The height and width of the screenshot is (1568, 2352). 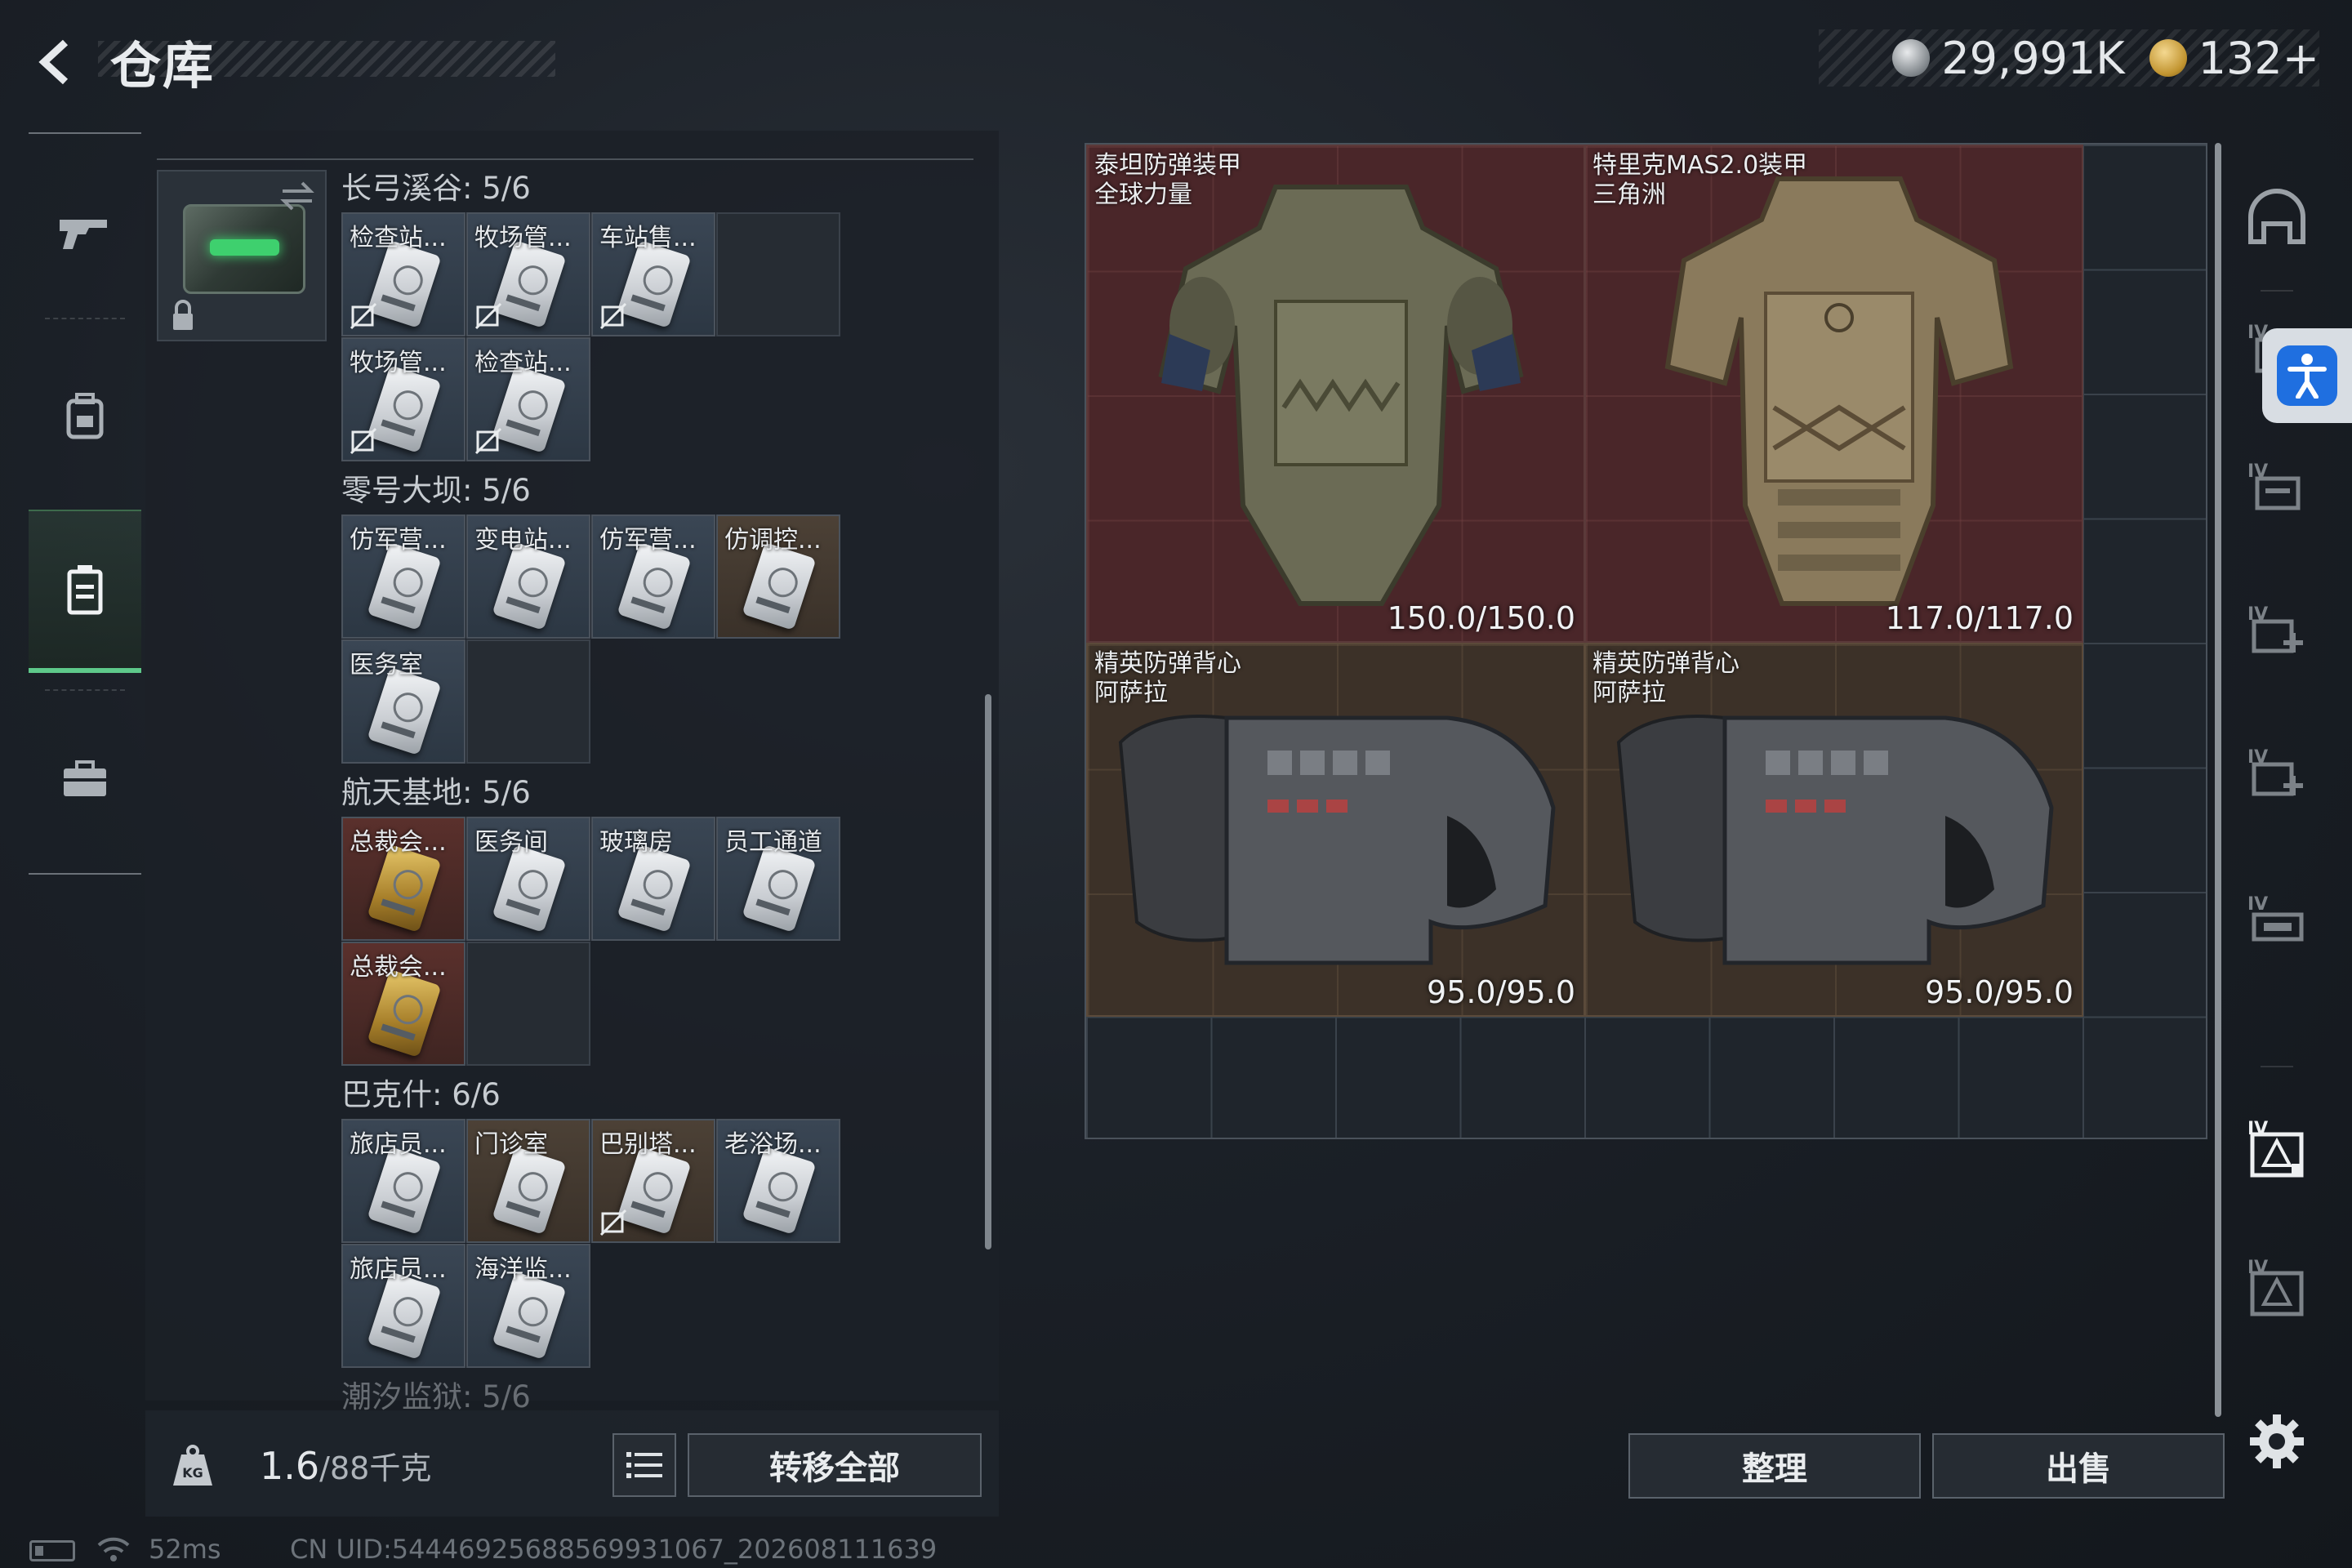 I want to click on filter-armor-case-active: IV, so click(x=2277, y=1147).